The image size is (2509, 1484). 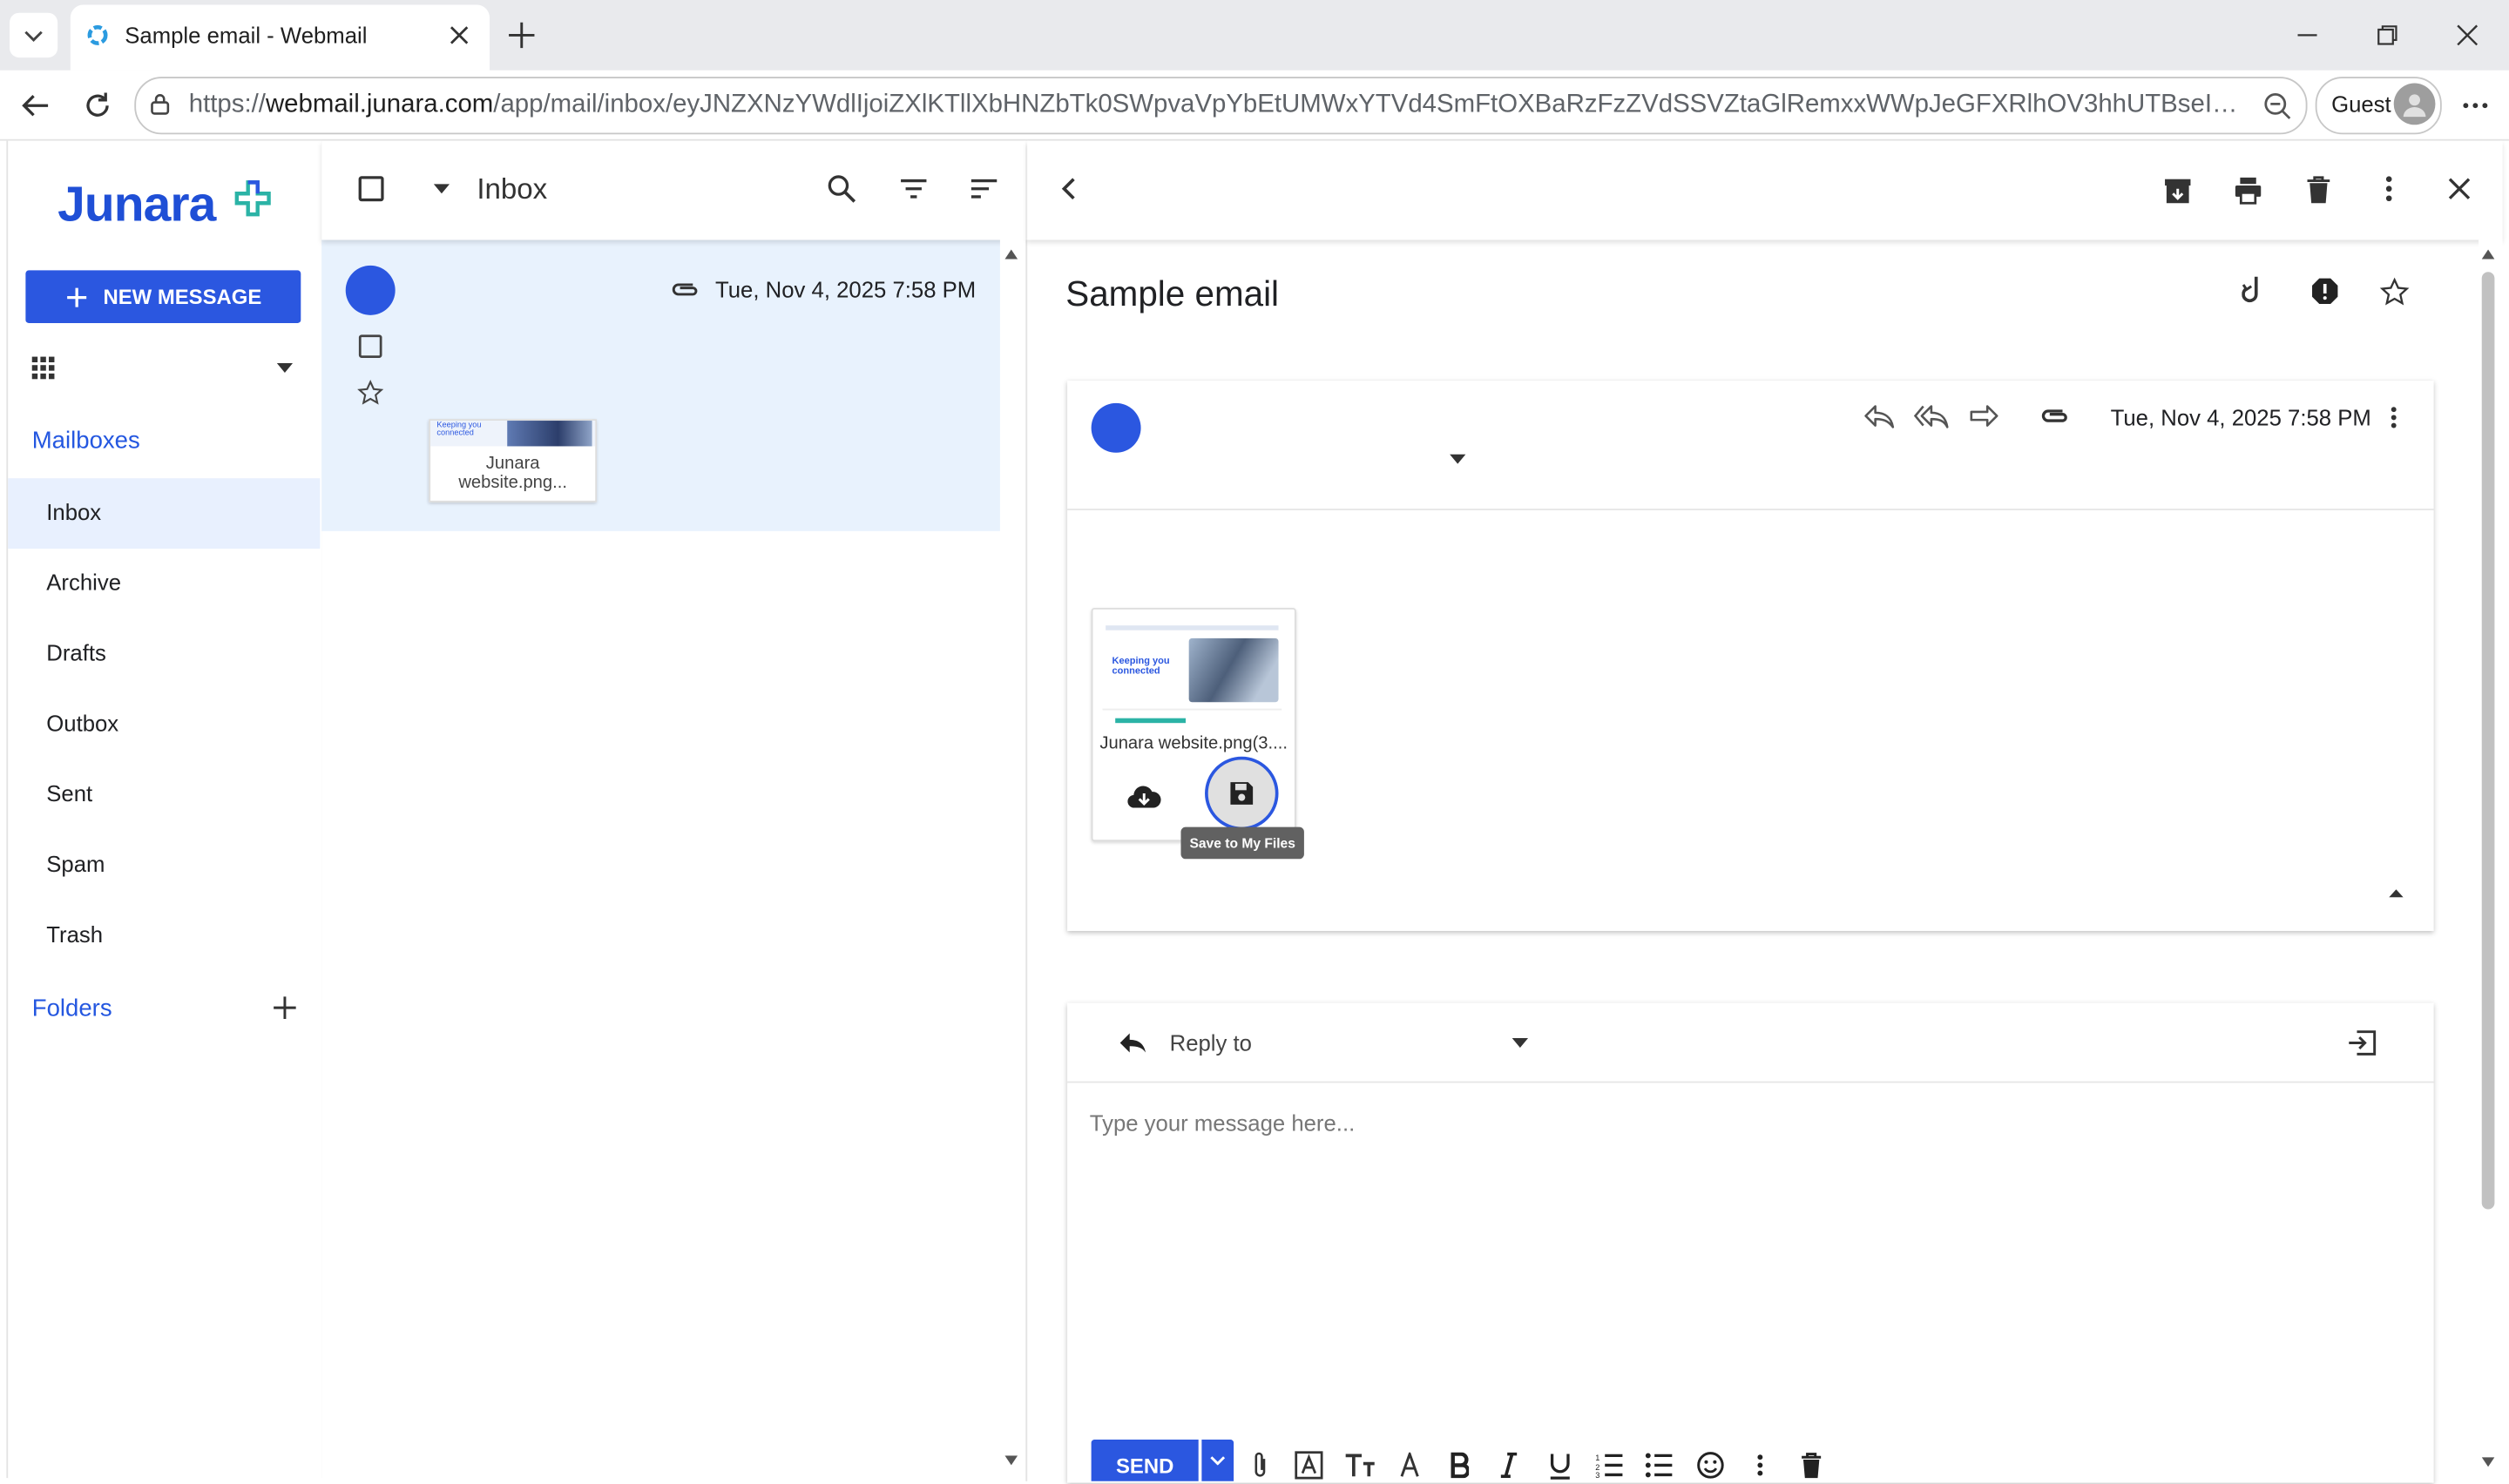 I want to click on send-label: SEND, so click(x=1144, y=1465).